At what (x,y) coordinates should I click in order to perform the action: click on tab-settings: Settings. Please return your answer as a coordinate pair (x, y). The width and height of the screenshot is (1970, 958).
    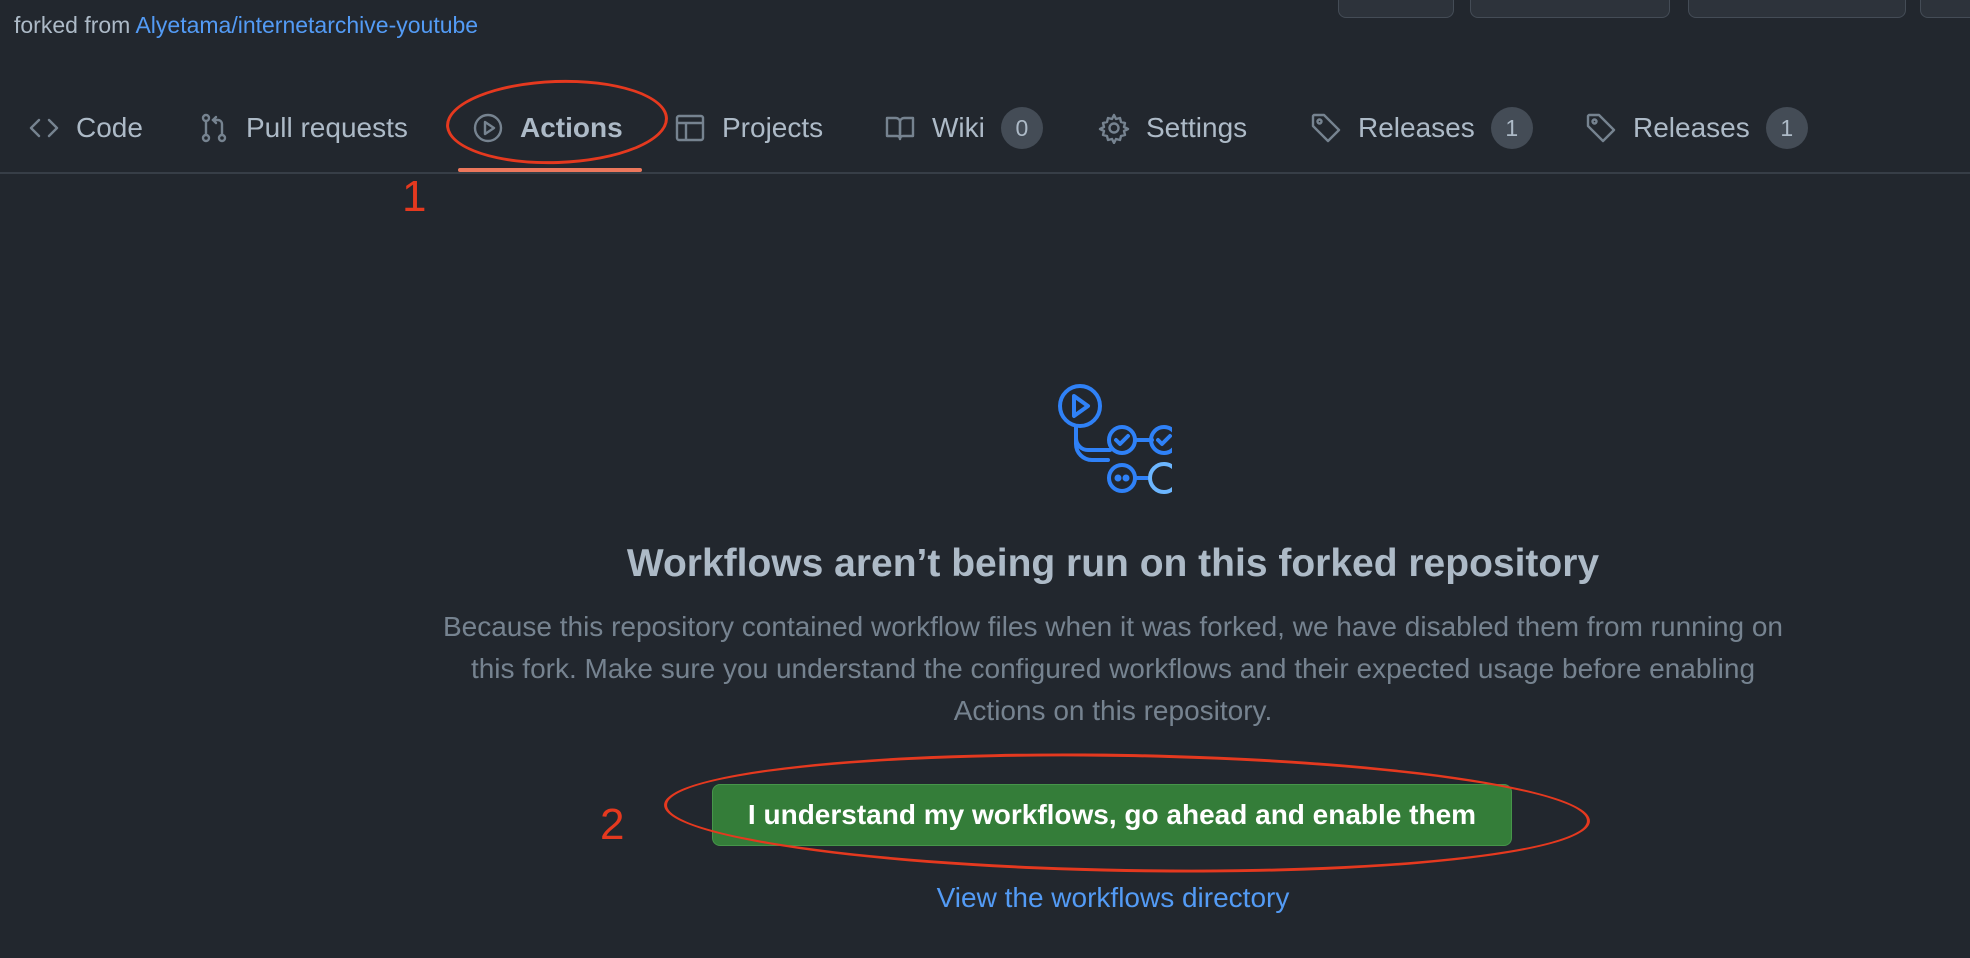
    Looking at the image, I should click on (1172, 128).